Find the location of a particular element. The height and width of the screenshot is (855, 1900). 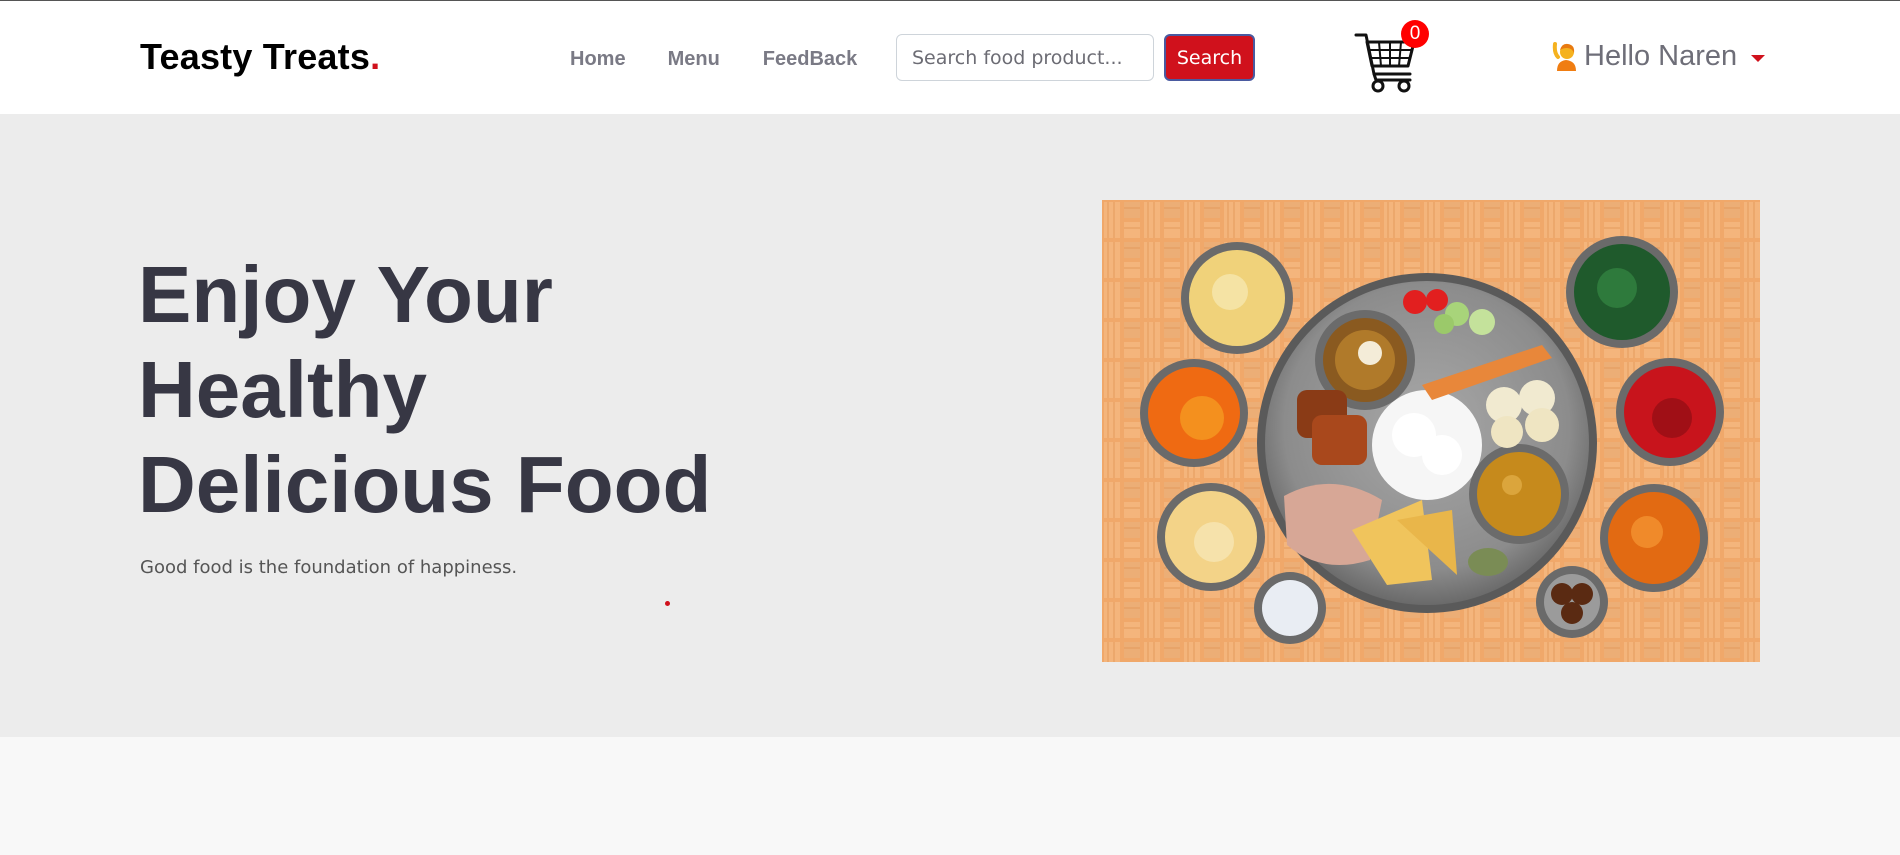

person-raising-hand-icon is located at coordinates (1564, 56).